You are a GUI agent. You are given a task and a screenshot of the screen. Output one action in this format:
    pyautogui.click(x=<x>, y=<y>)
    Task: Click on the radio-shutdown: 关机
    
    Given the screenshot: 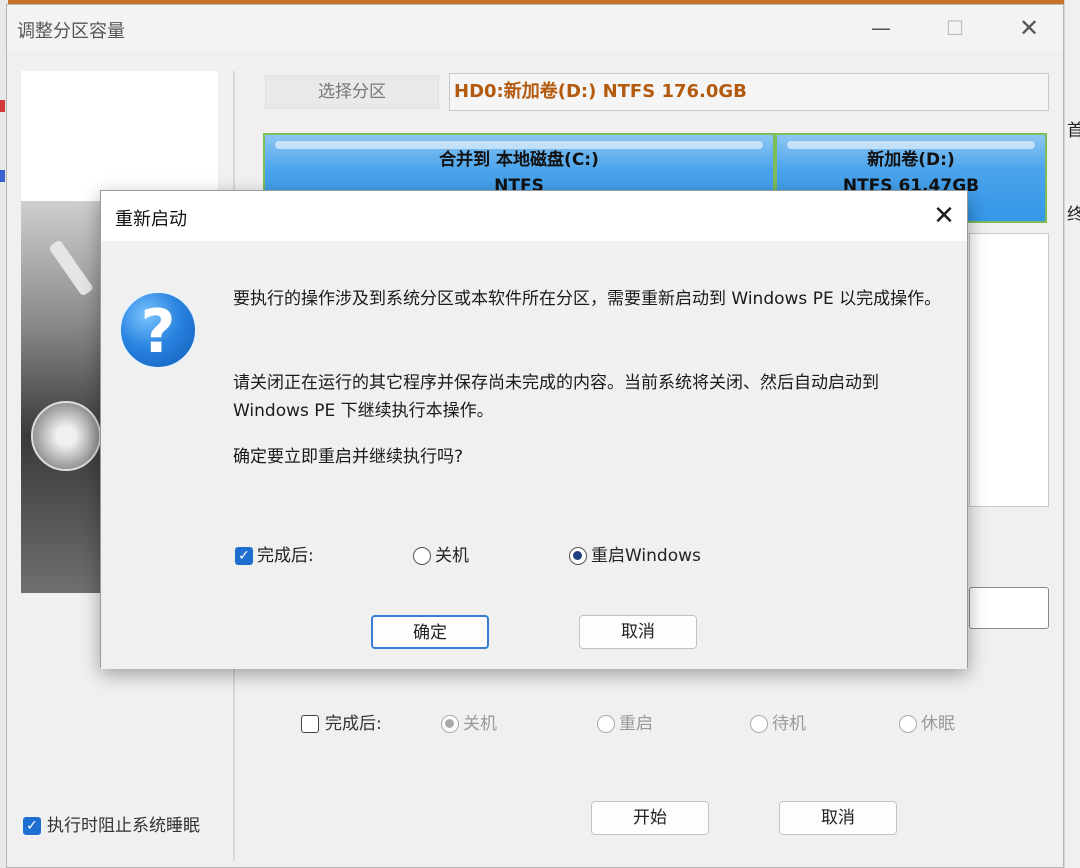 What is the action you would take?
    pyautogui.click(x=469, y=721)
    